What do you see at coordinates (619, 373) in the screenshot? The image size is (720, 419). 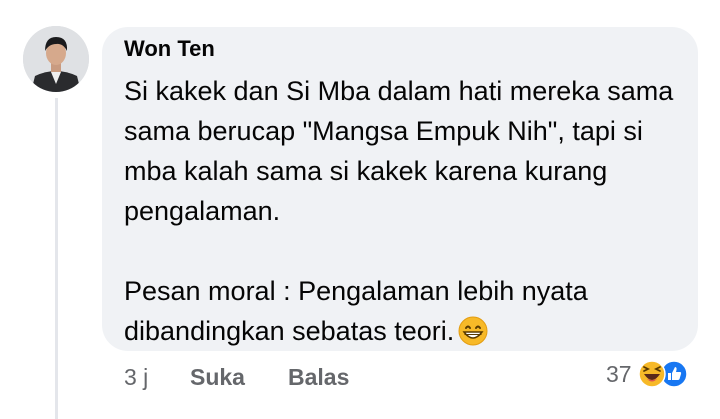 I see `reaction-count: 37` at bounding box center [619, 373].